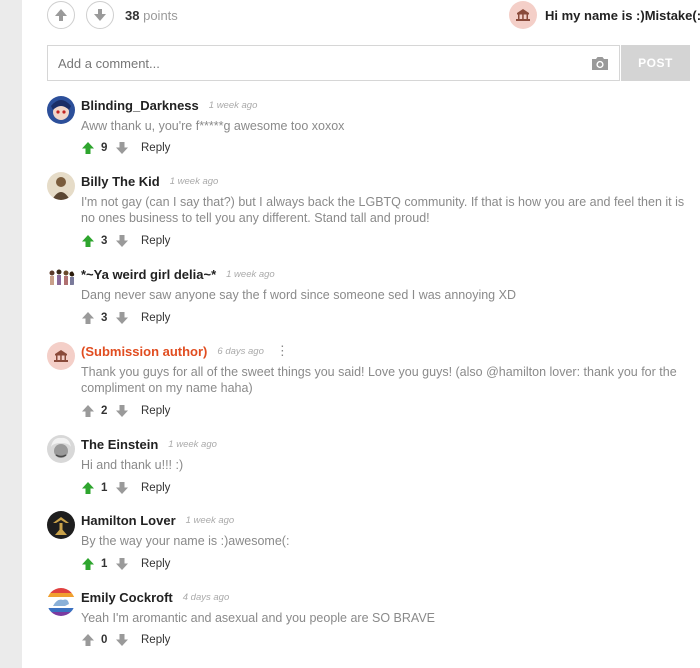 Image resolution: width=700 pixels, height=668 pixels. I want to click on points-value: 38, so click(132, 15).